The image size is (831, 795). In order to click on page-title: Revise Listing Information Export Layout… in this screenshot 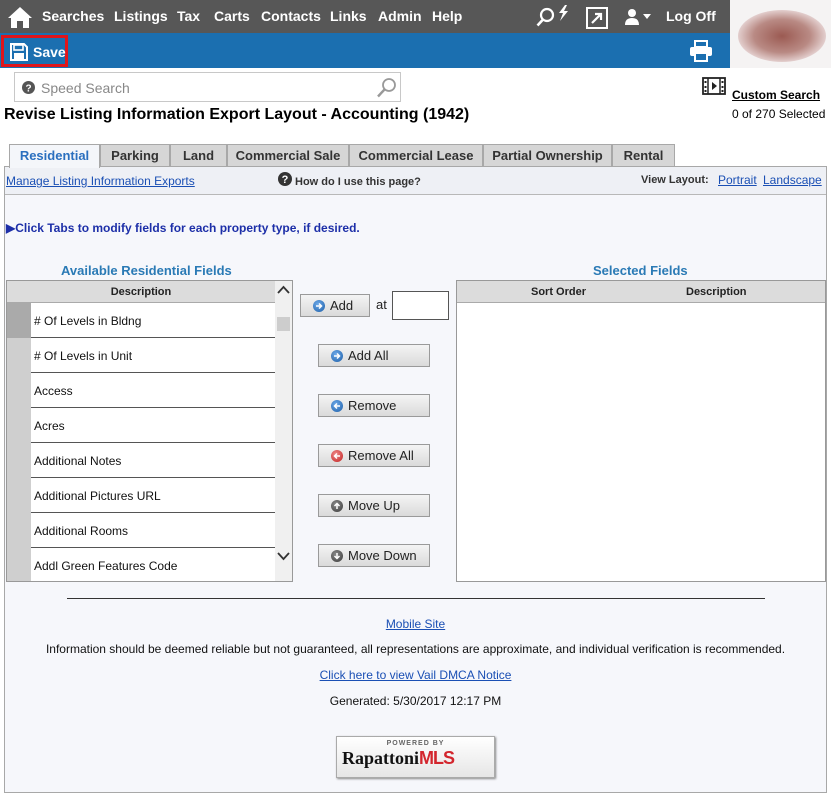, I will do `click(237, 114)`.